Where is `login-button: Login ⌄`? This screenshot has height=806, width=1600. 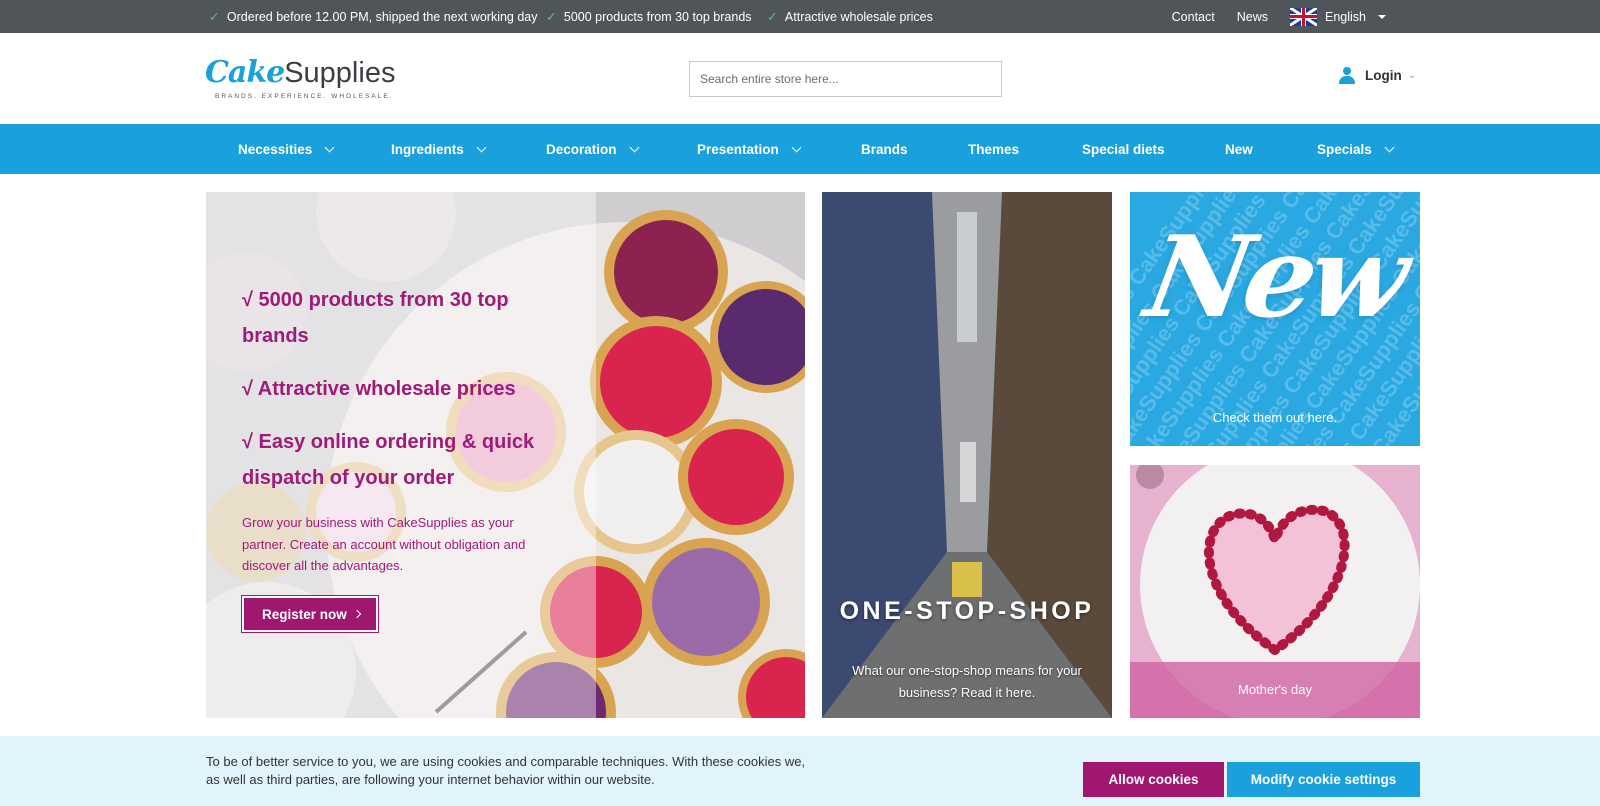 login-button: Login ⌄ is located at coordinates (1377, 75).